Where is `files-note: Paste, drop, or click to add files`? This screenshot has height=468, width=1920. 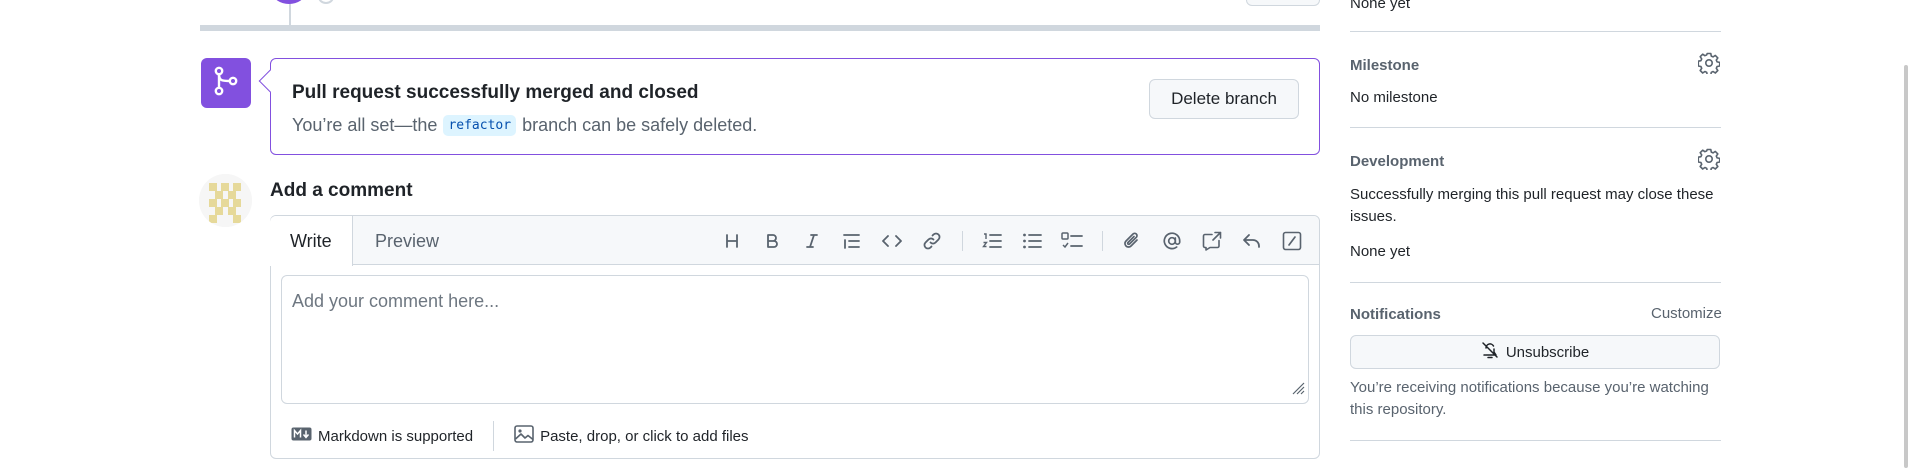
files-note: Paste, drop, or click to add files is located at coordinates (644, 436).